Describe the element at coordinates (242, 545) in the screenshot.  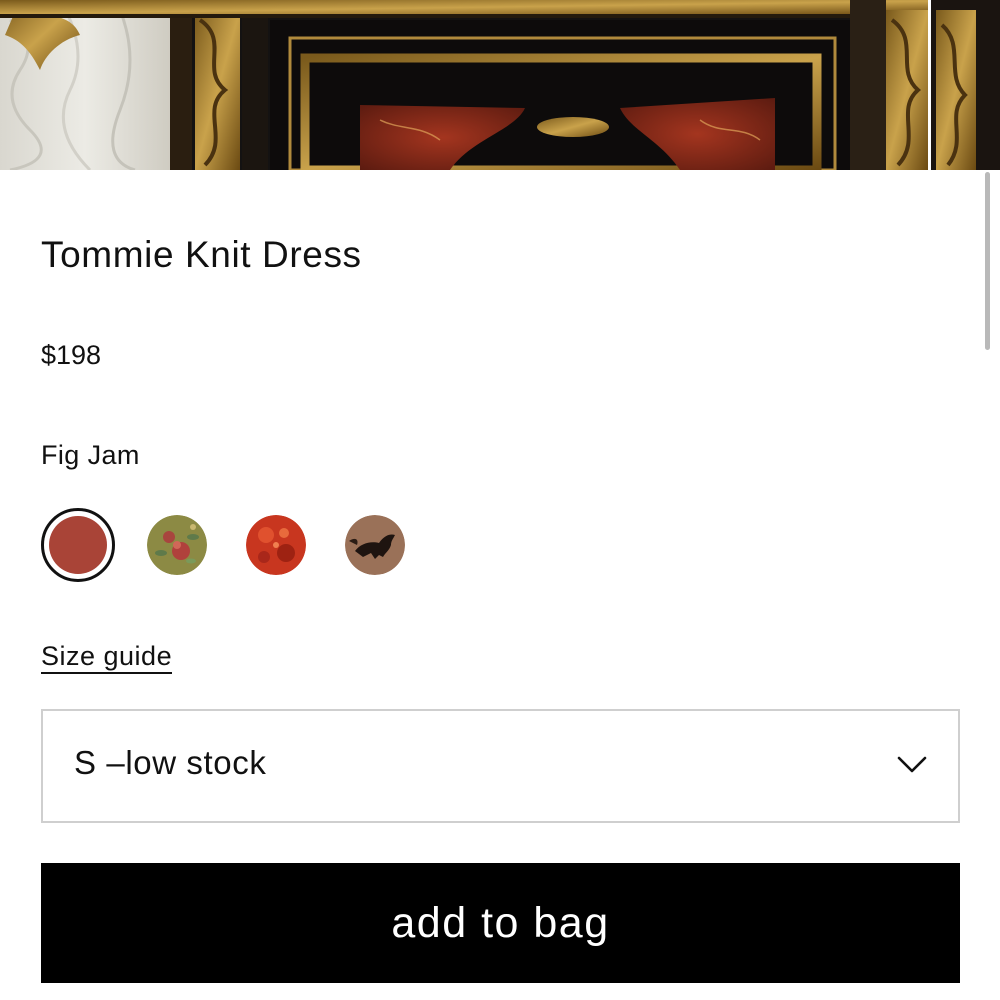
I see `color-swatches` at that location.